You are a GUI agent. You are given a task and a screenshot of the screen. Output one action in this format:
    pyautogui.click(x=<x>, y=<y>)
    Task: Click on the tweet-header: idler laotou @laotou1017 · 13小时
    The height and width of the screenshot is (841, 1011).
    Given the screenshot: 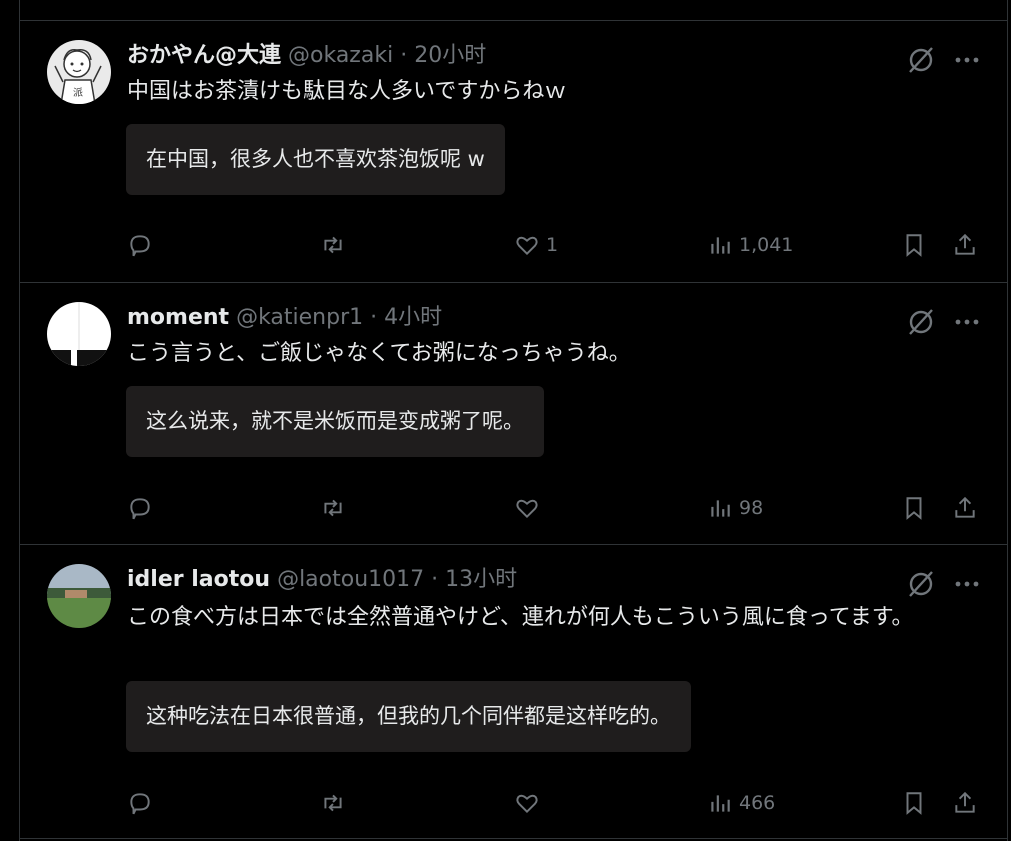 What is the action you would take?
    pyautogui.click(x=322, y=580)
    